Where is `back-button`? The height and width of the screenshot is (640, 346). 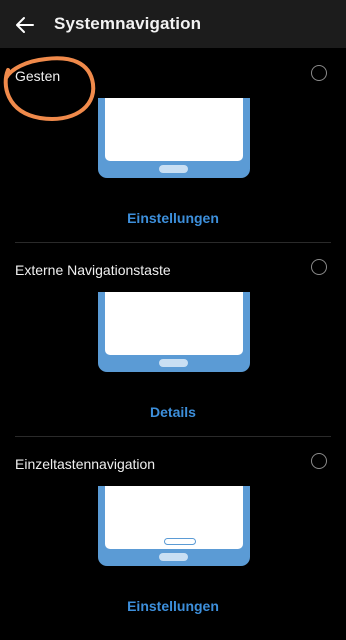
back-button is located at coordinates (25, 25).